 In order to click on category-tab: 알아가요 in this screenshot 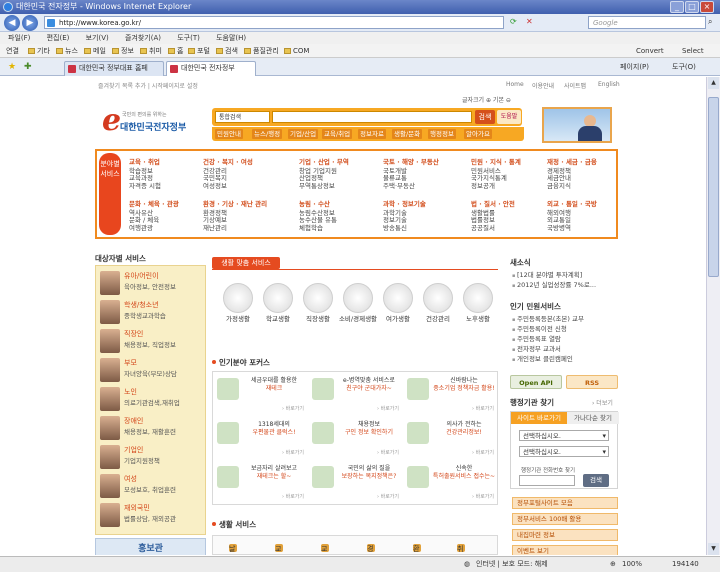, I will do `click(478, 134)`.